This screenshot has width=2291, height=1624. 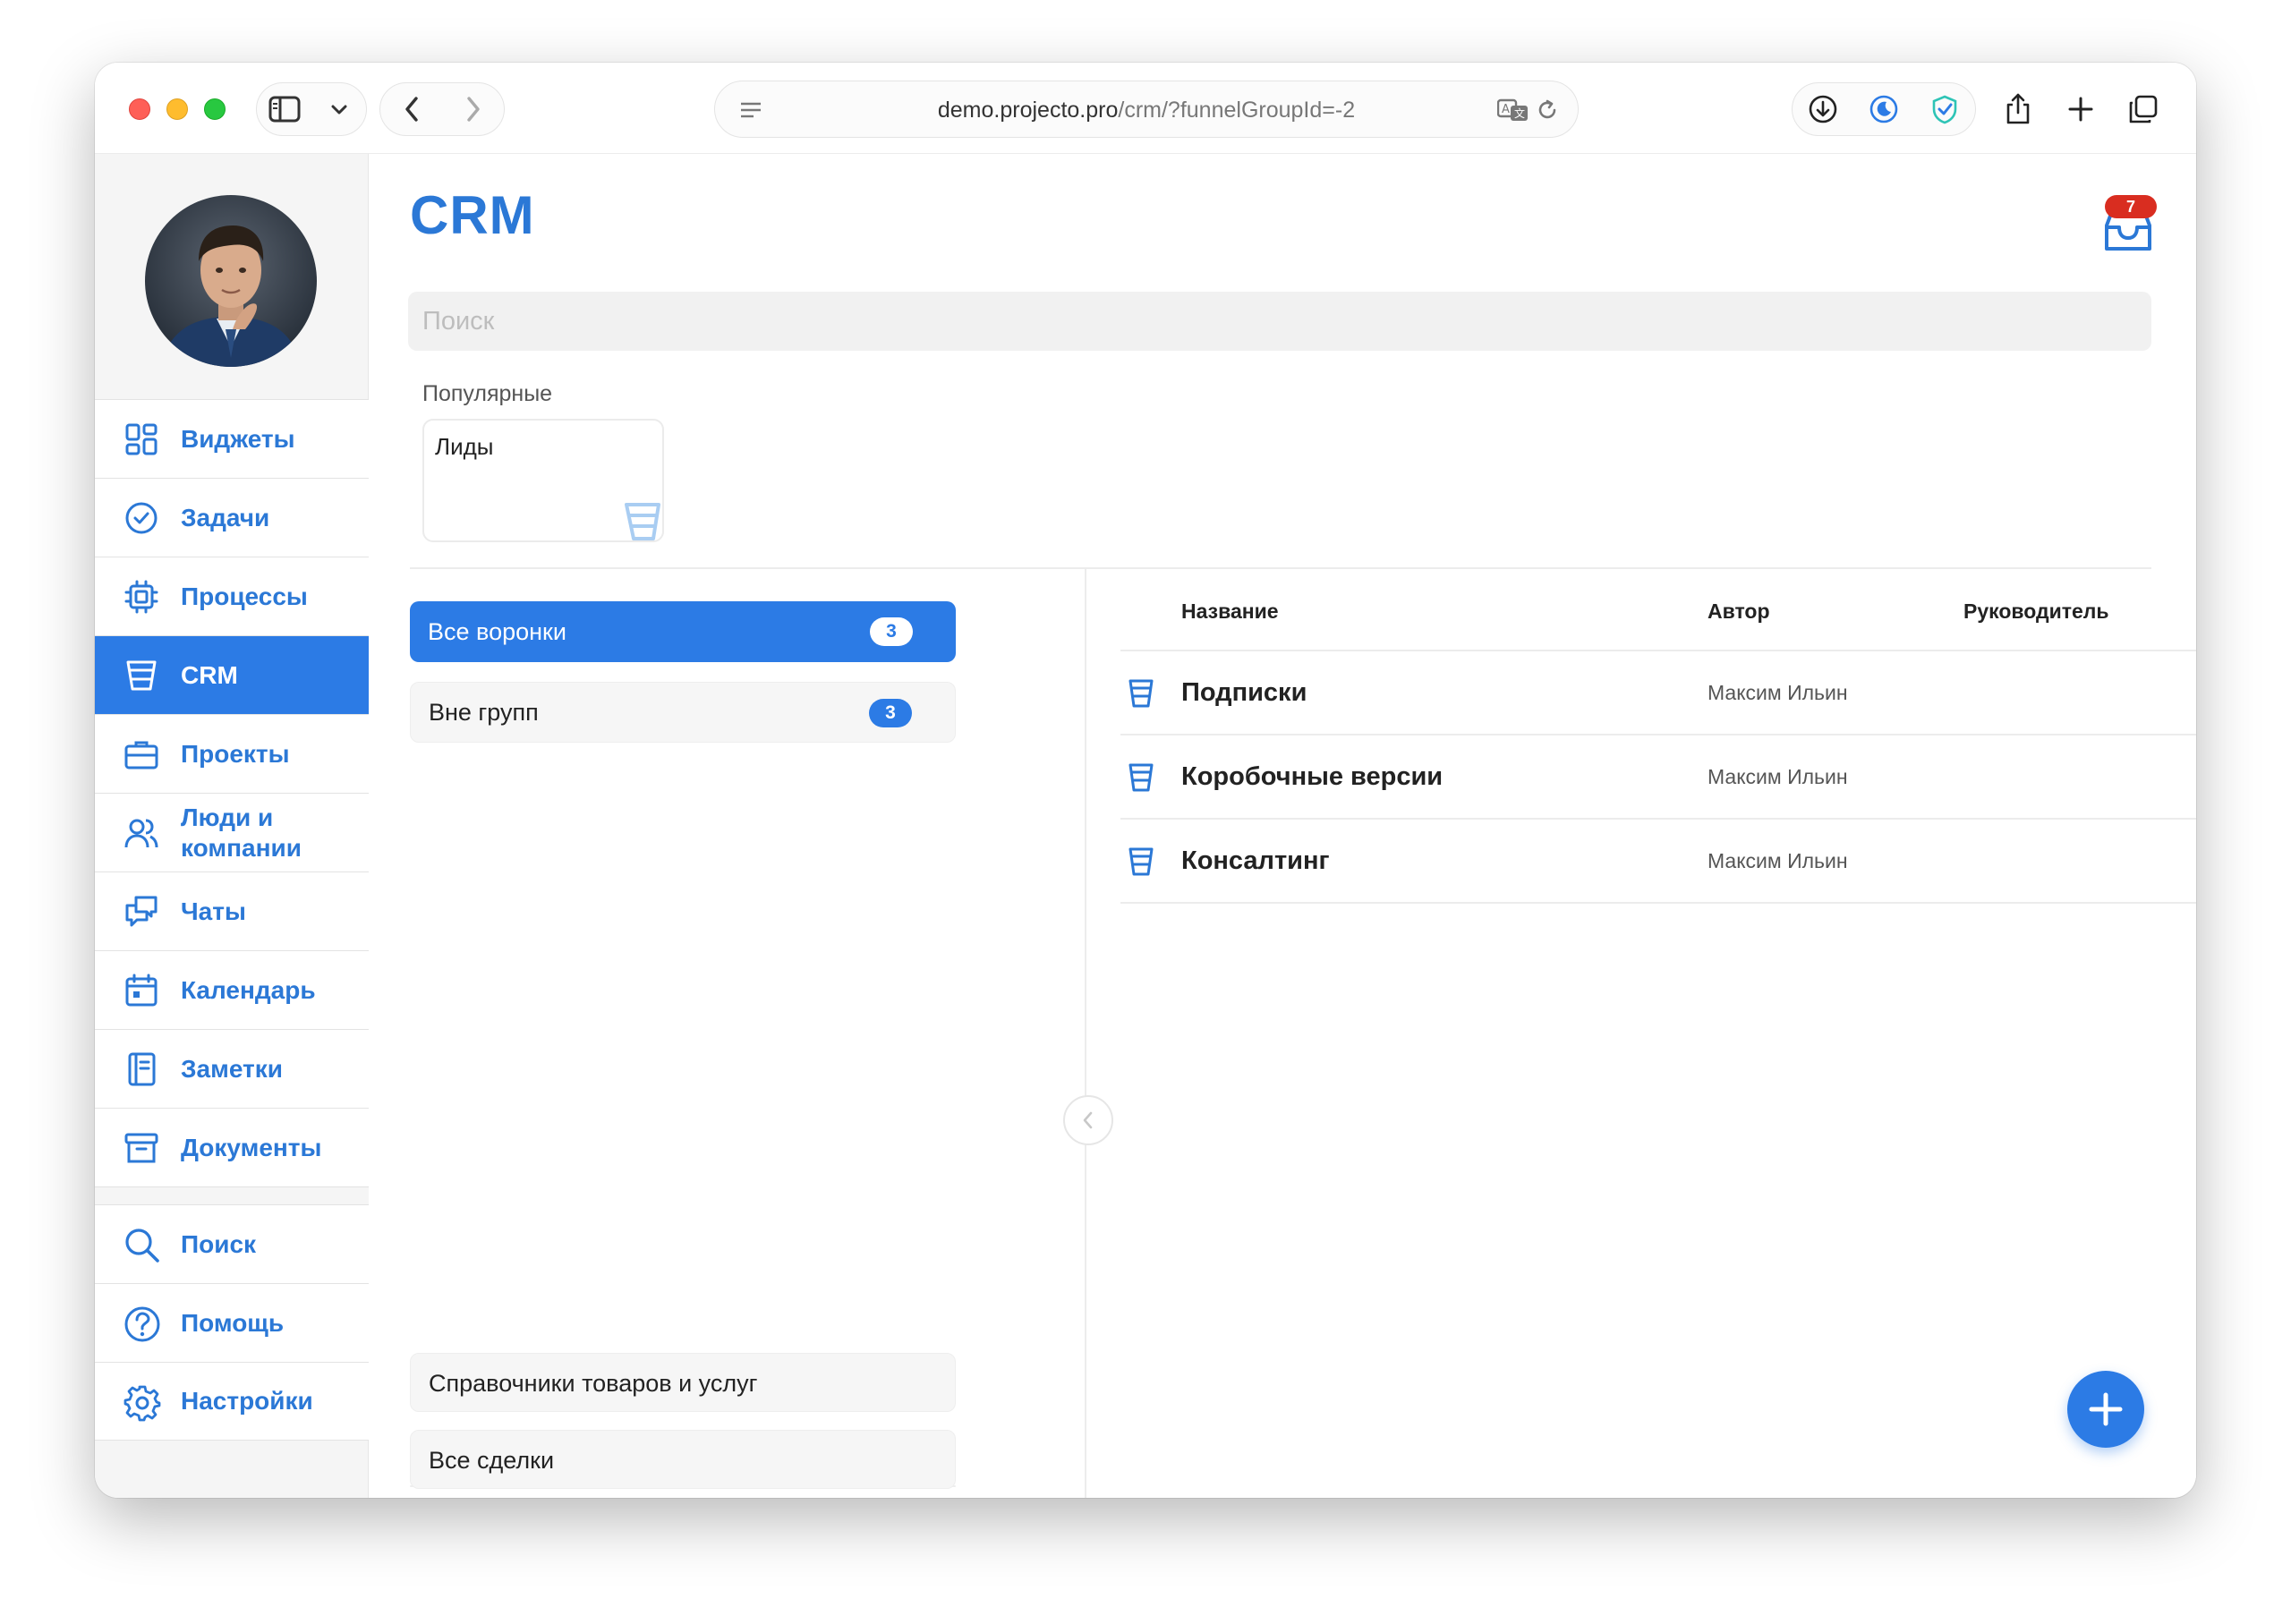 What do you see at coordinates (177, 109) in the screenshot?
I see `minimize-window-button` at bounding box center [177, 109].